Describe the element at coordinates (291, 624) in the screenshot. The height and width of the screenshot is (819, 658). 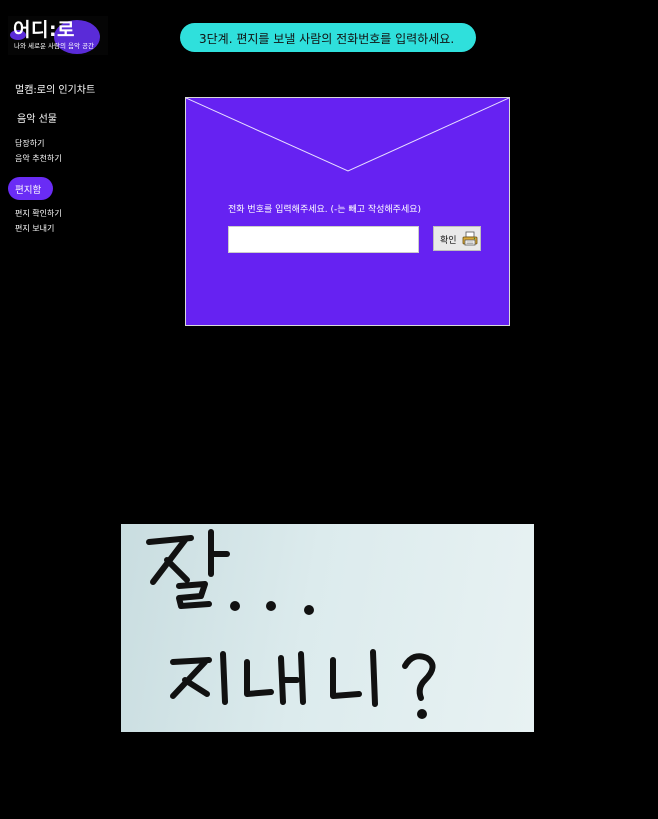
I see `handwriting-strokes` at that location.